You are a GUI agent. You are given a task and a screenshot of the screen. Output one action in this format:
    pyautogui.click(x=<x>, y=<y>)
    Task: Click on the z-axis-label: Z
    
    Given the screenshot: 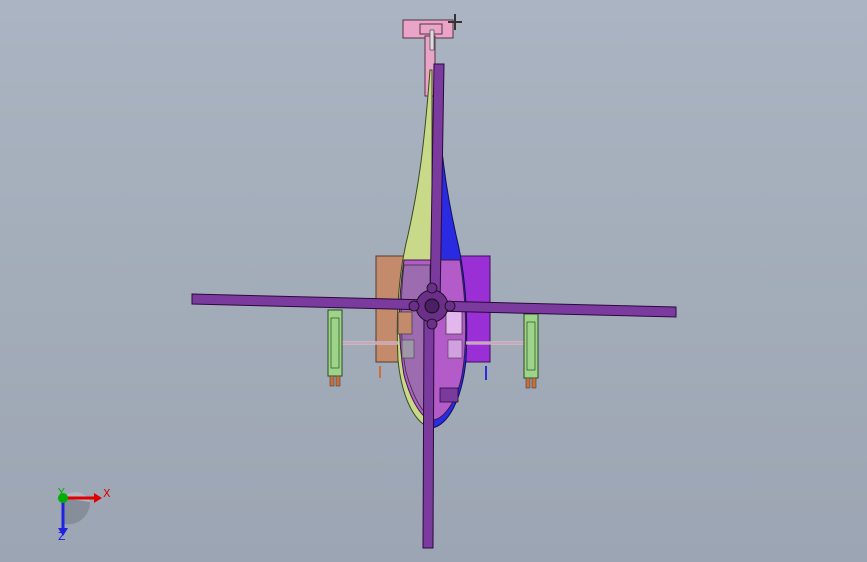 What is the action you would take?
    pyautogui.click(x=62, y=536)
    